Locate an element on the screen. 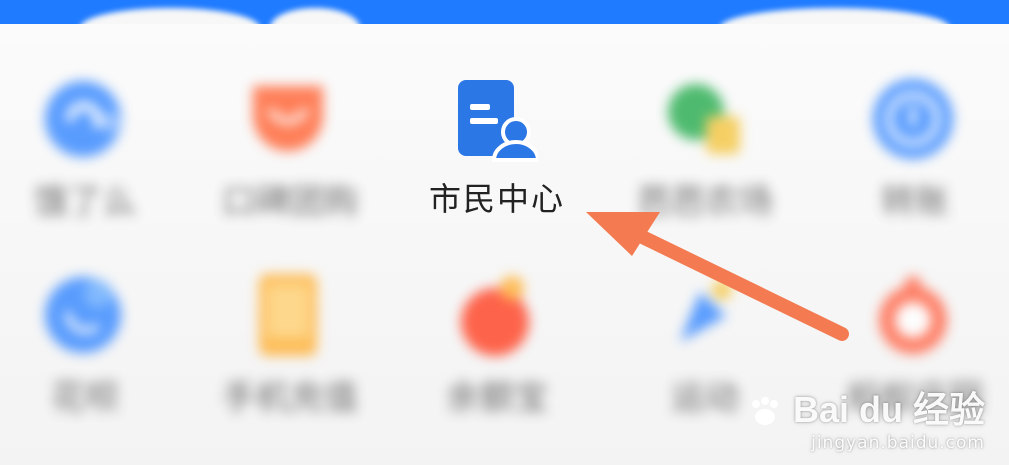  app-transfer: 转账 is located at coordinates (910, 161).